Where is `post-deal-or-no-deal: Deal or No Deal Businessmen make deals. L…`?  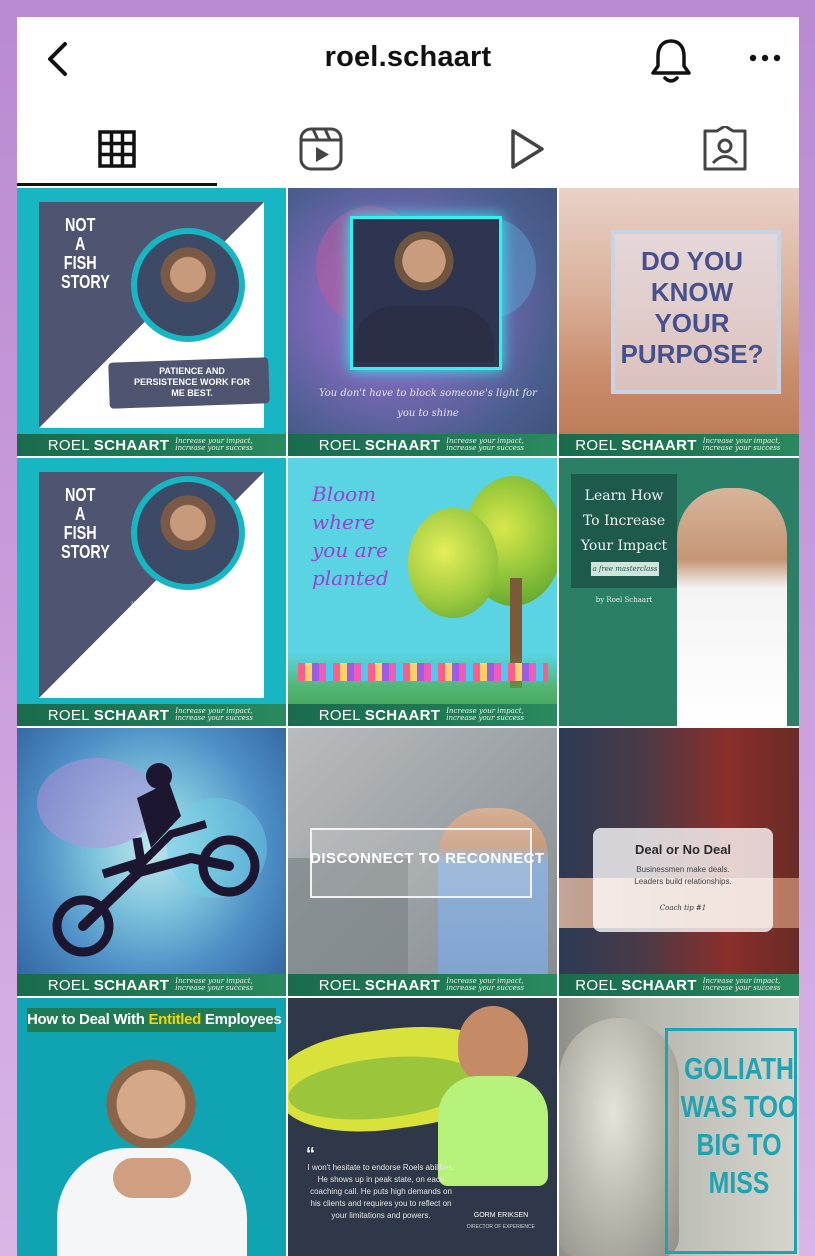
post-deal-or-no-deal: Deal or No Deal Businessmen make deals. L… is located at coordinates (679, 862).